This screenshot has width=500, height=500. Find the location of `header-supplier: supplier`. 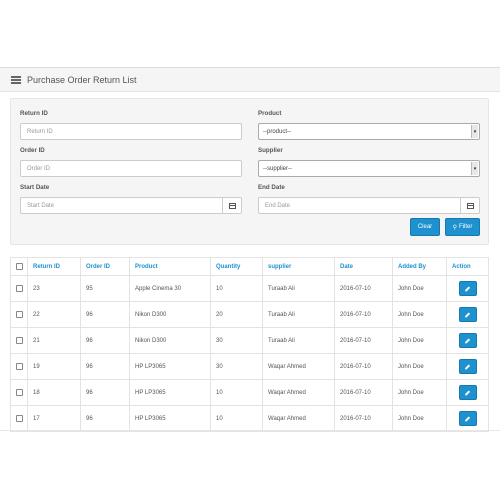

header-supplier: supplier is located at coordinates (298, 266).